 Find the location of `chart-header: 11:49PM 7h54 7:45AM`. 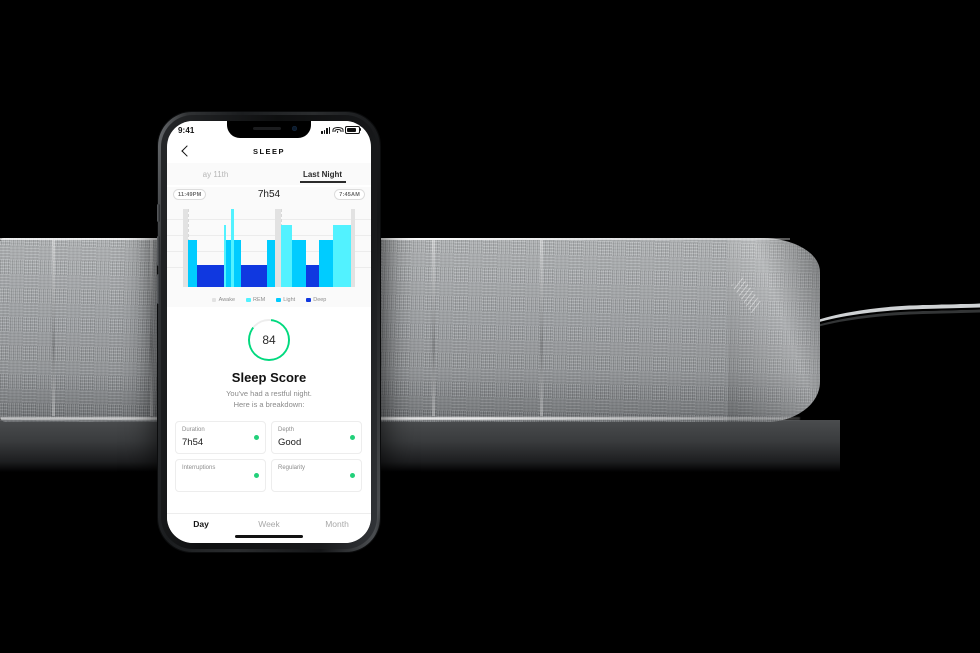

chart-header: 11:49PM 7h54 7:45AM is located at coordinates (269, 196).